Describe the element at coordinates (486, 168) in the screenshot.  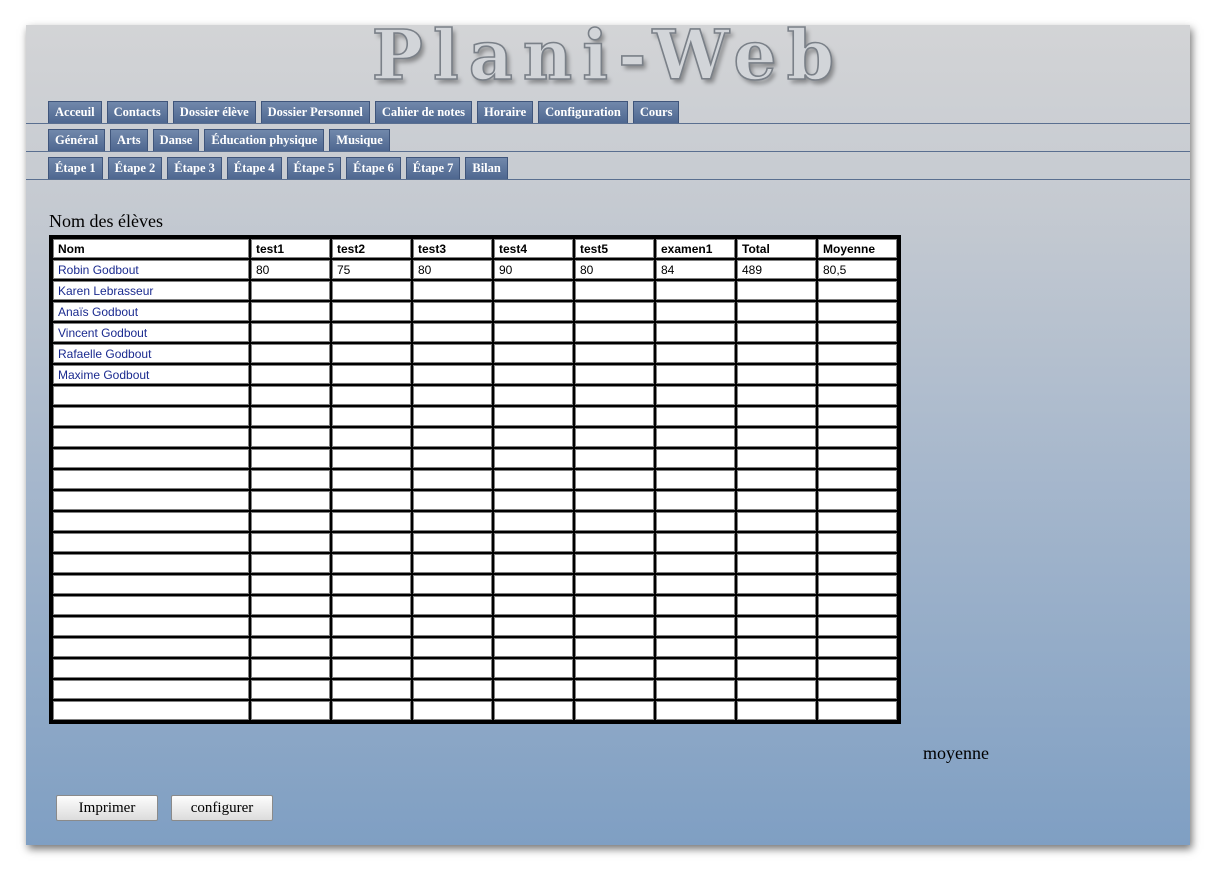
I see `tab-stage-bilan: Bilan` at that location.